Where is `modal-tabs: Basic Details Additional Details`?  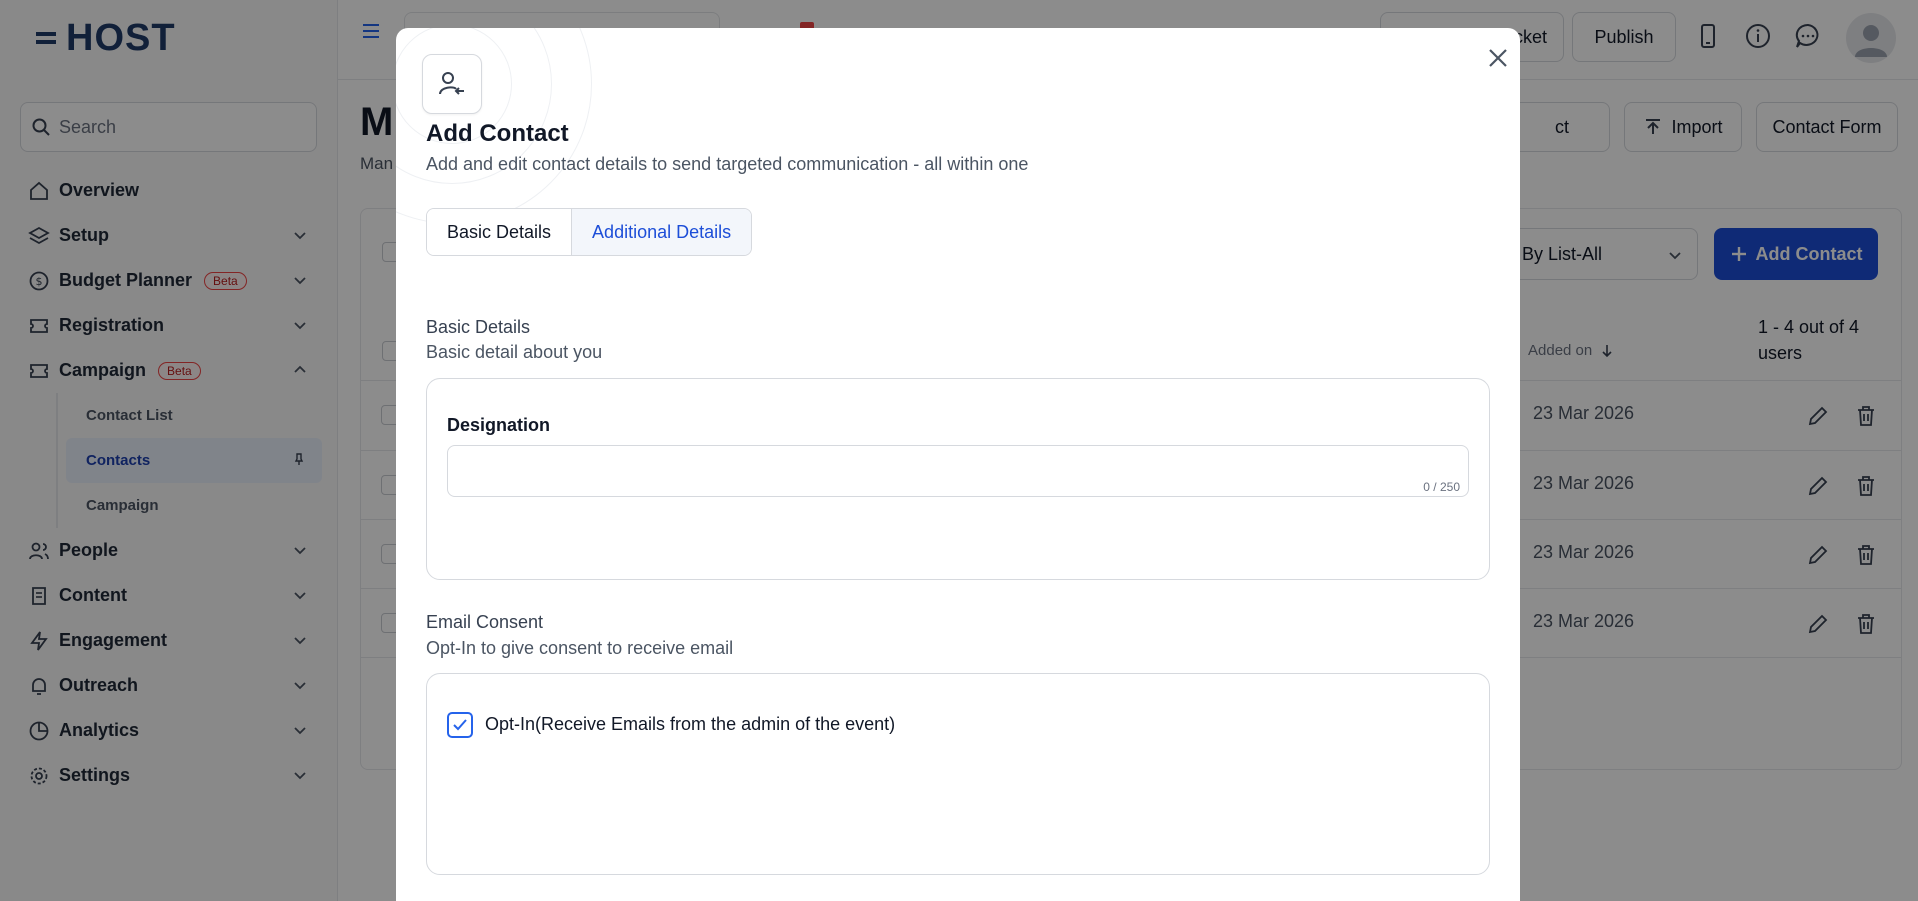
modal-tabs: Basic Details Additional Details is located at coordinates (589, 232).